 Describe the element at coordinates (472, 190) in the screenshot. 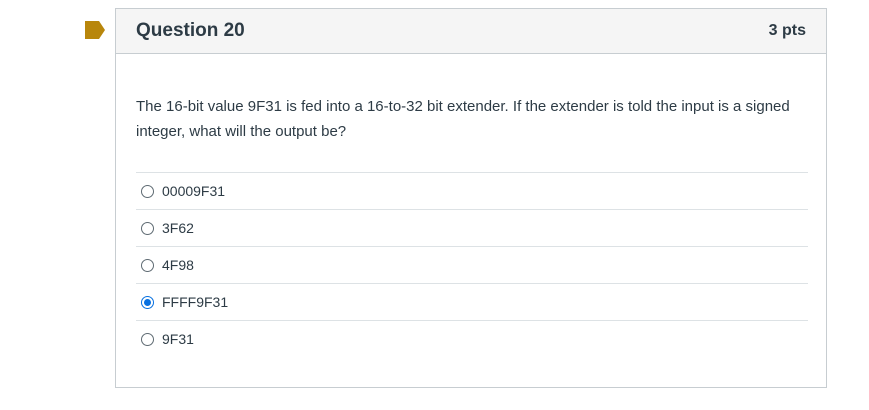

I see `answer-option: 00009F31` at that location.